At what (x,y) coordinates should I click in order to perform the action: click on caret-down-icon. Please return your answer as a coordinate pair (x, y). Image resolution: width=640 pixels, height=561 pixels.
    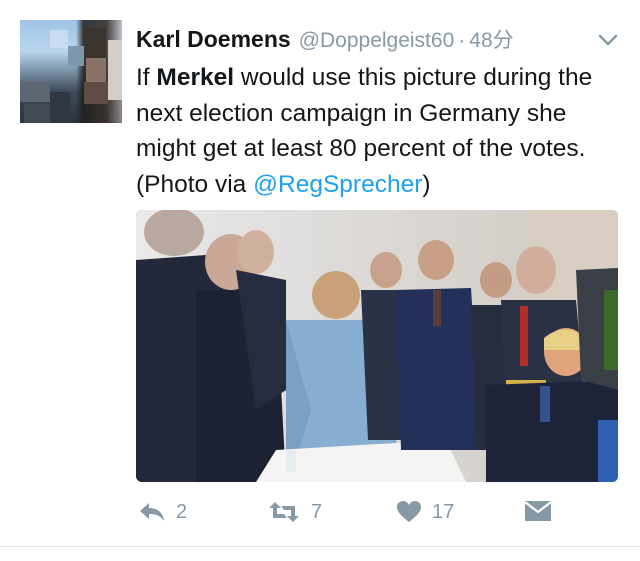
    Looking at the image, I should click on (608, 40).